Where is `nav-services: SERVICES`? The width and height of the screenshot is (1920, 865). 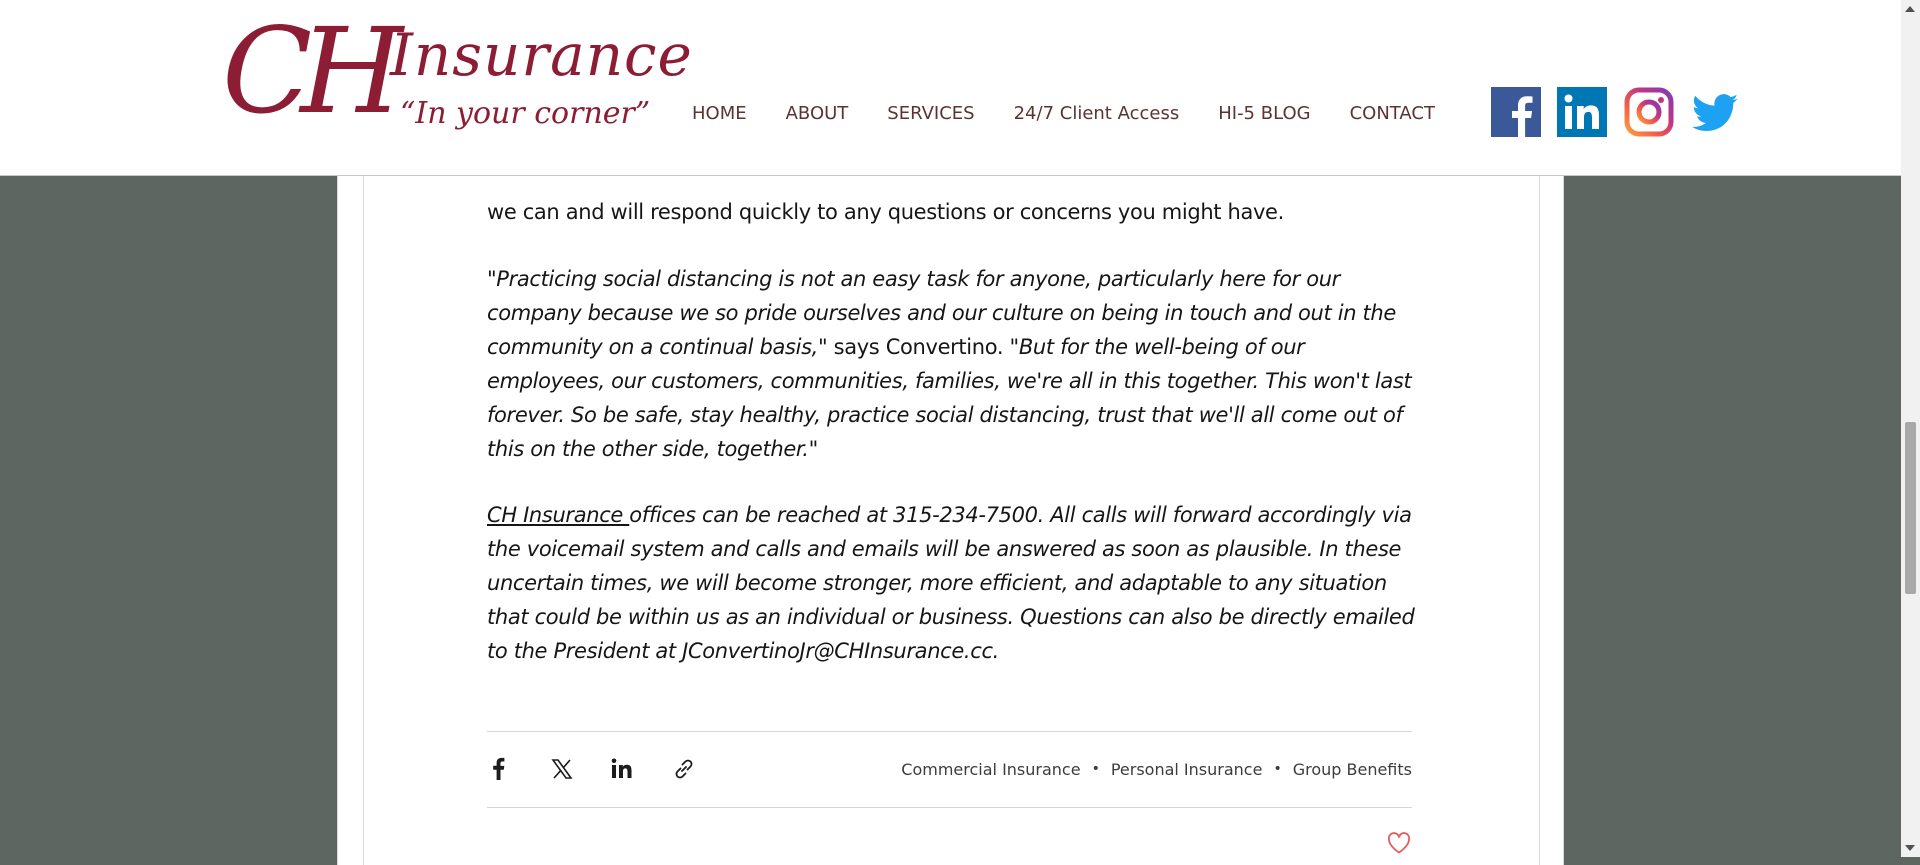 nav-services: SERVICES is located at coordinates (930, 114).